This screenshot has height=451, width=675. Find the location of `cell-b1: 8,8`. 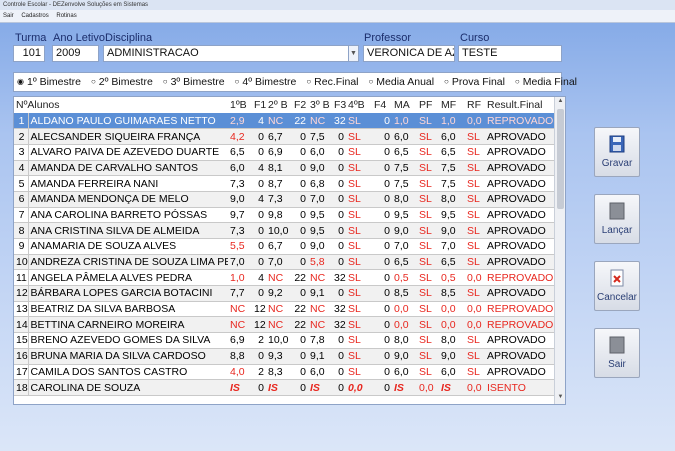

cell-b1: 8,8 is located at coordinates (240, 356).